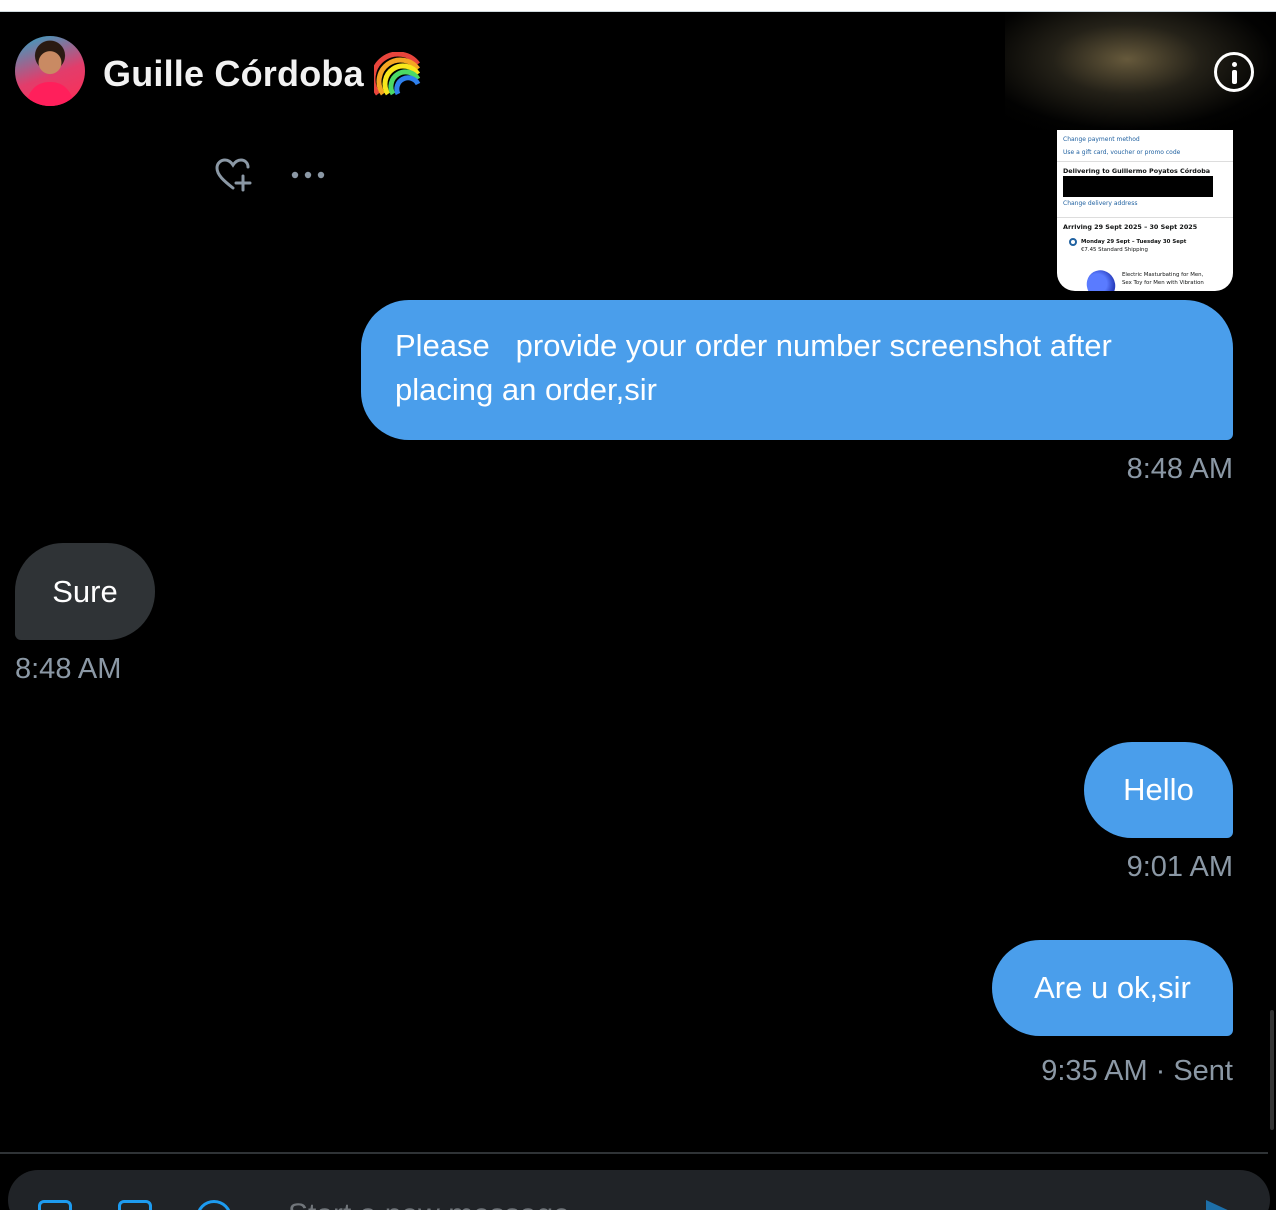 This screenshot has height=1210, width=1276. What do you see at coordinates (233, 175) in the screenshot?
I see `heart-plus-icon` at bounding box center [233, 175].